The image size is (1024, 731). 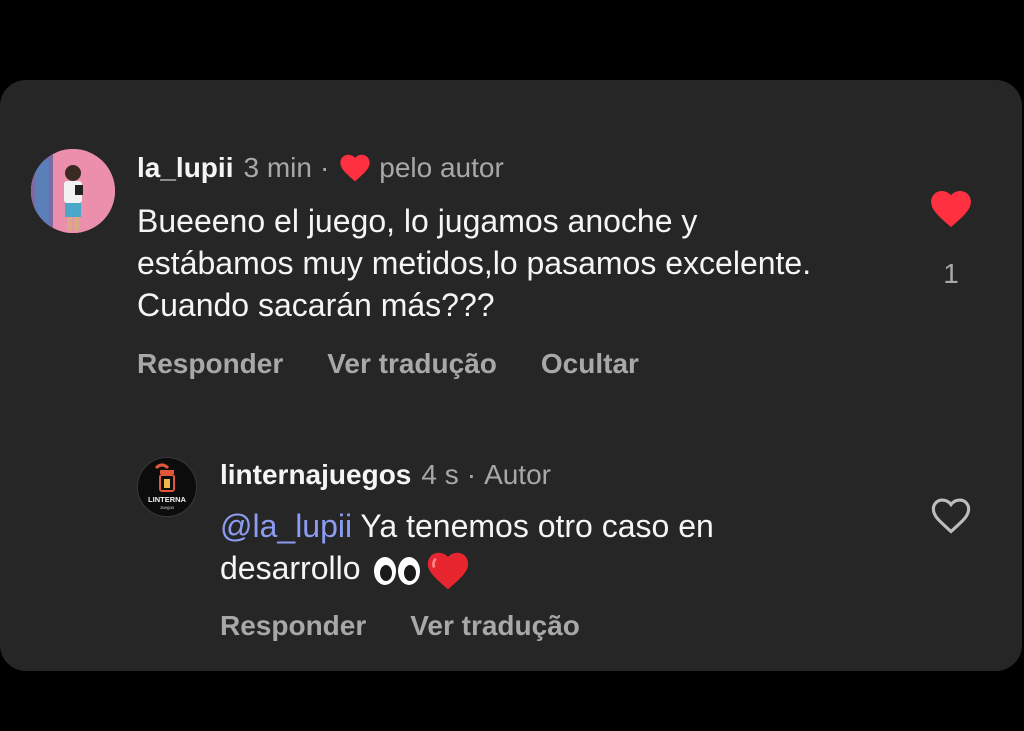 I want to click on reply-meta: linternajuegos 4 s · Autor, so click(x=385, y=475).